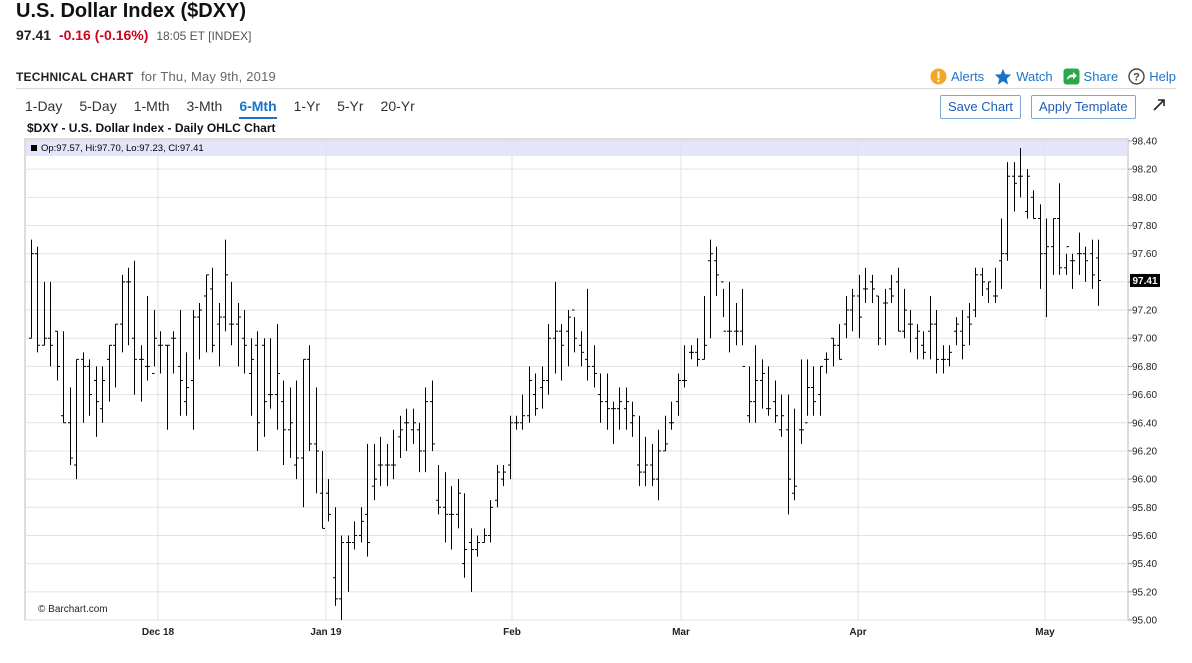  What do you see at coordinates (158, 632) in the screenshot?
I see `x-tick-label: Dec 18` at bounding box center [158, 632].